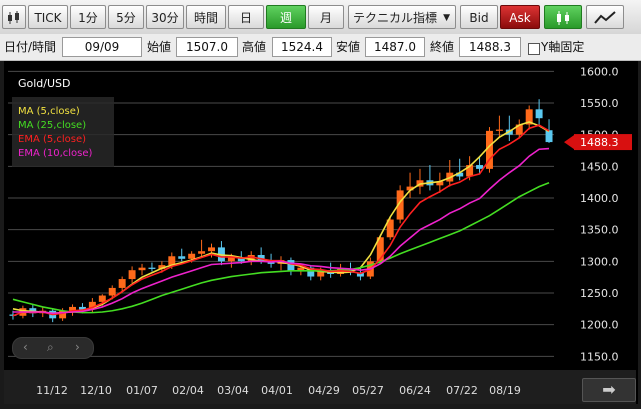 The height and width of the screenshot is (409, 641). I want to click on high-value: 1524.4, so click(302, 47).